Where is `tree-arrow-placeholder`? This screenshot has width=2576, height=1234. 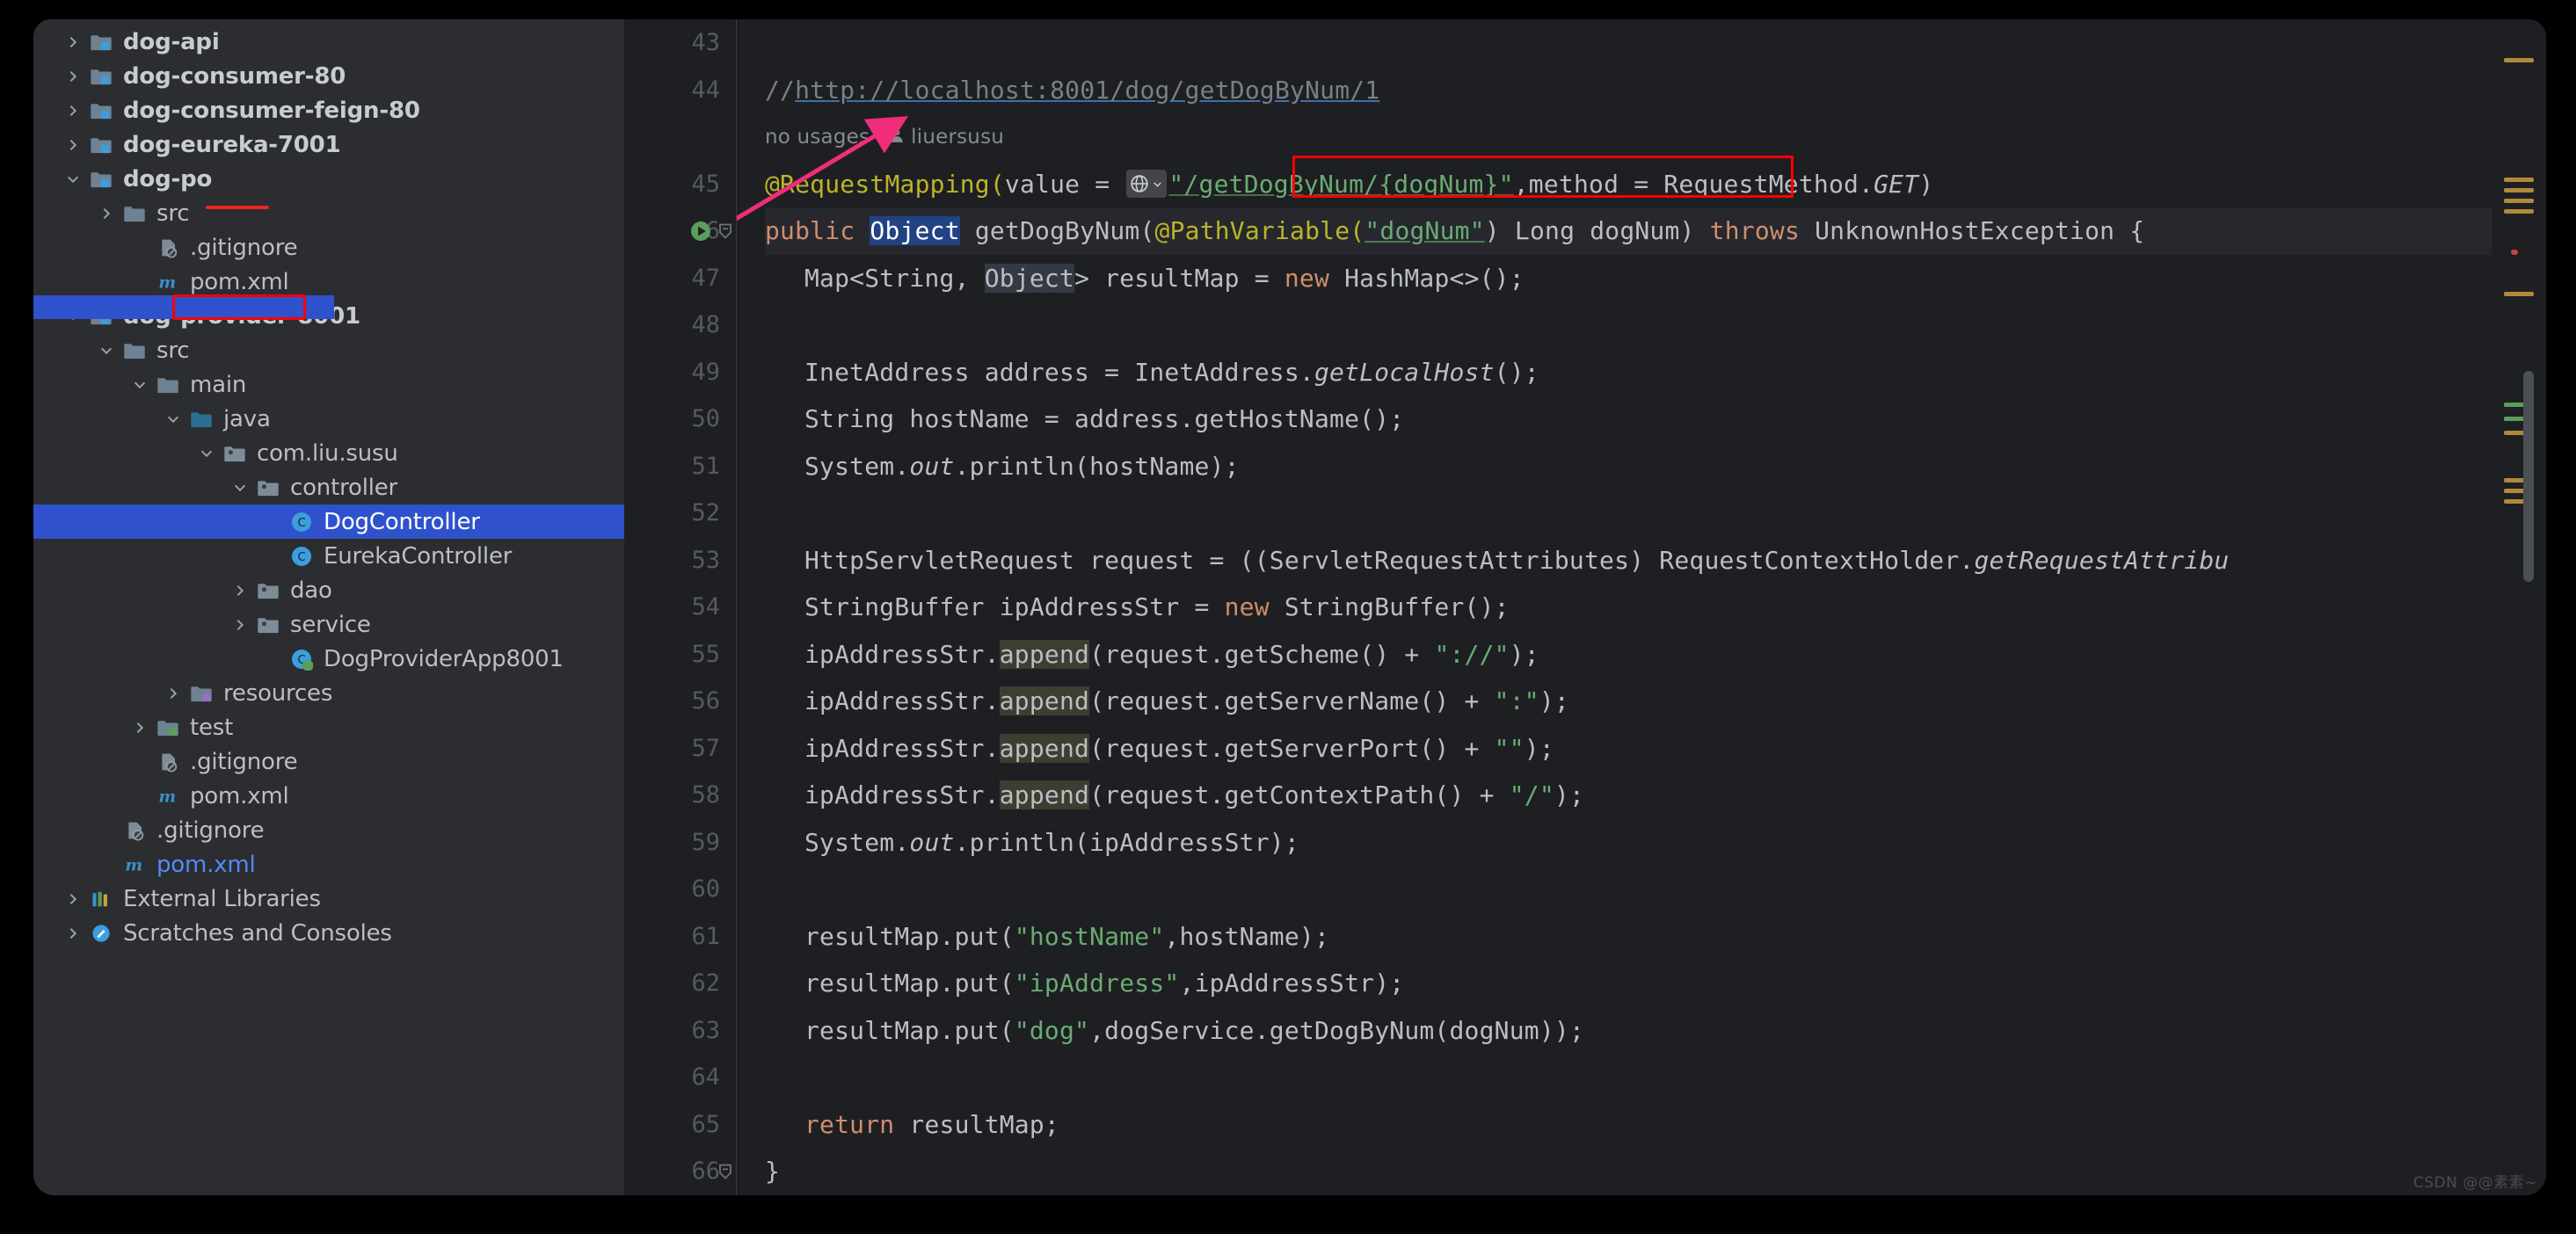 tree-arrow-placeholder is located at coordinates (106, 830).